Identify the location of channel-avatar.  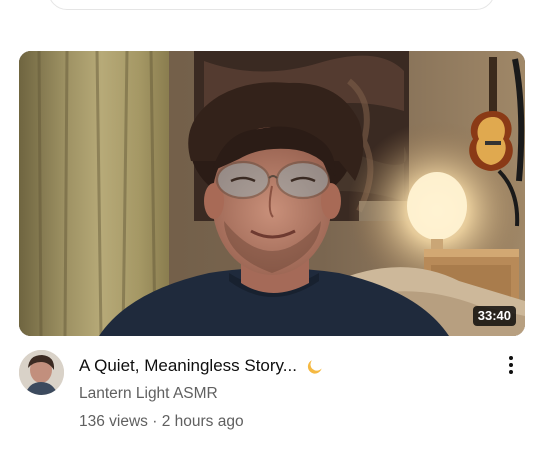
(41, 372).